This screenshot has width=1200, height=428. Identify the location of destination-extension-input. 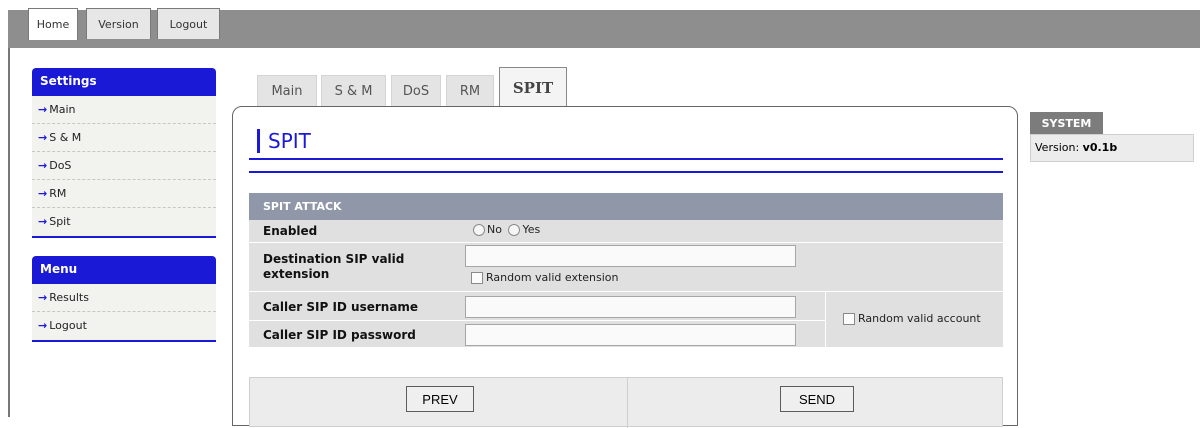
(630, 256).